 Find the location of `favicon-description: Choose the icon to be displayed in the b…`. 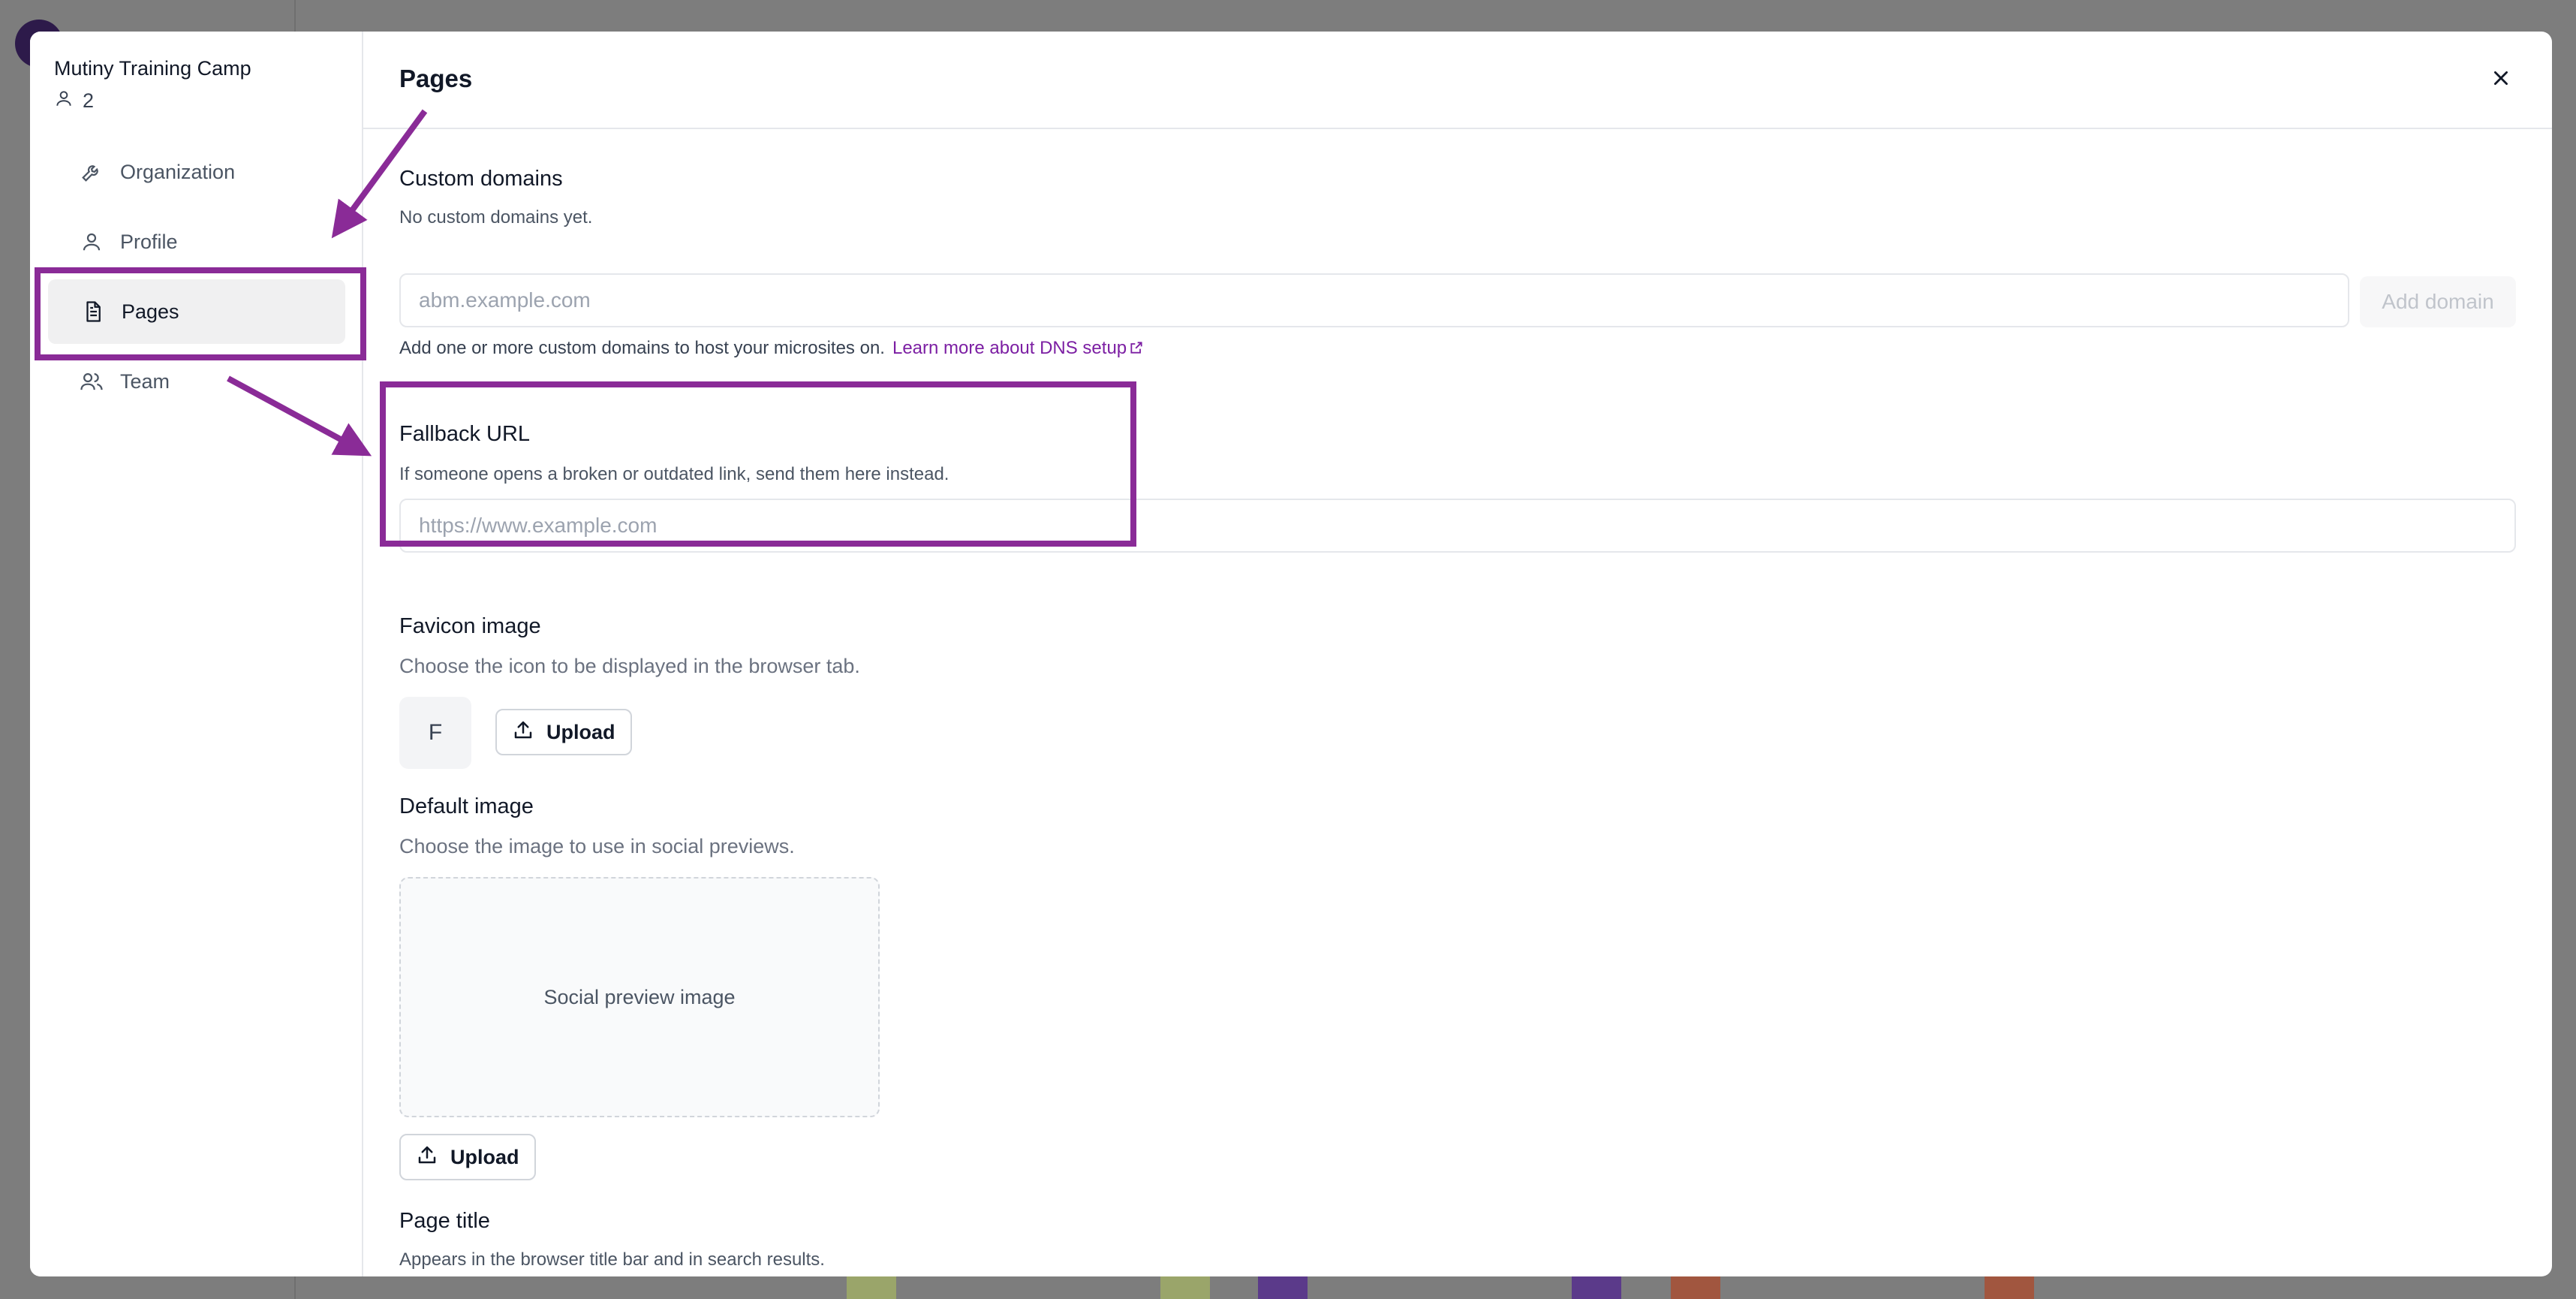

favicon-description: Choose the icon to be displayed in the b… is located at coordinates (629, 666).